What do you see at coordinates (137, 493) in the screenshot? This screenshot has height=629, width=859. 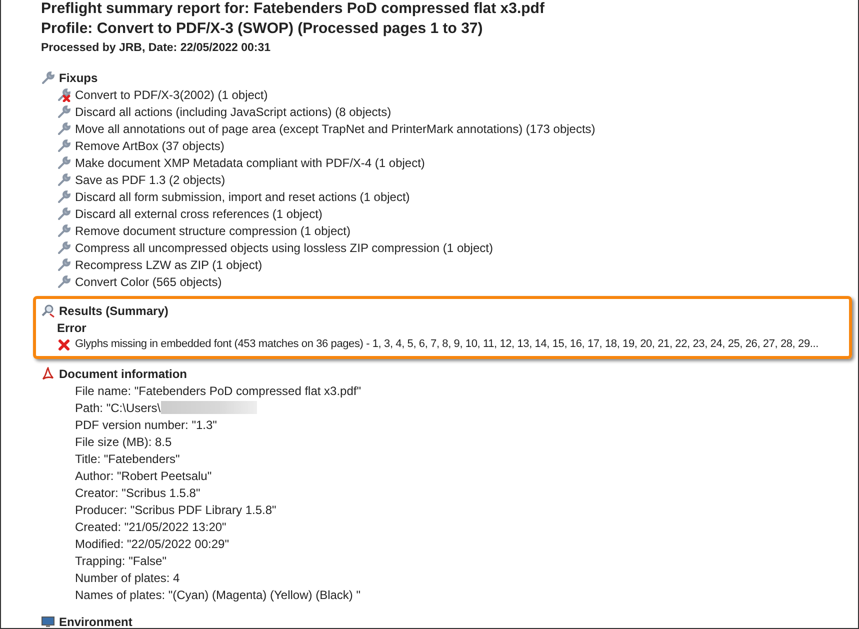 I see `document-field: Creator: "Scribus 1.5.8"` at bounding box center [137, 493].